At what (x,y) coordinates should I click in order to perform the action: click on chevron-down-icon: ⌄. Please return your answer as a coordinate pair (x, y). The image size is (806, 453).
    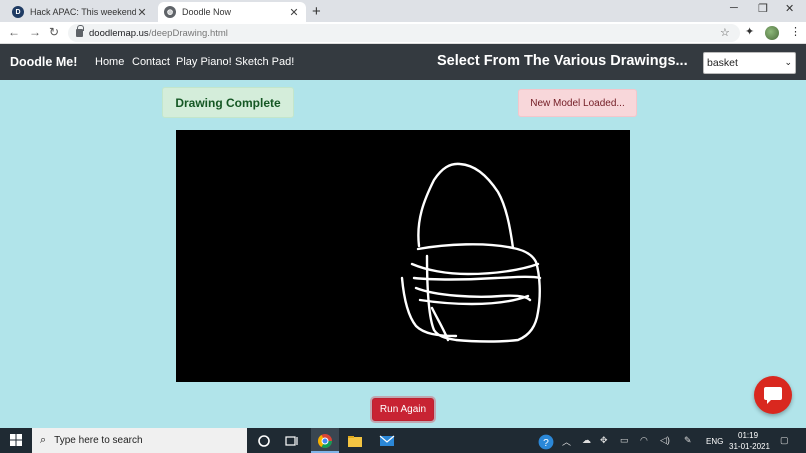
    Looking at the image, I should click on (788, 62).